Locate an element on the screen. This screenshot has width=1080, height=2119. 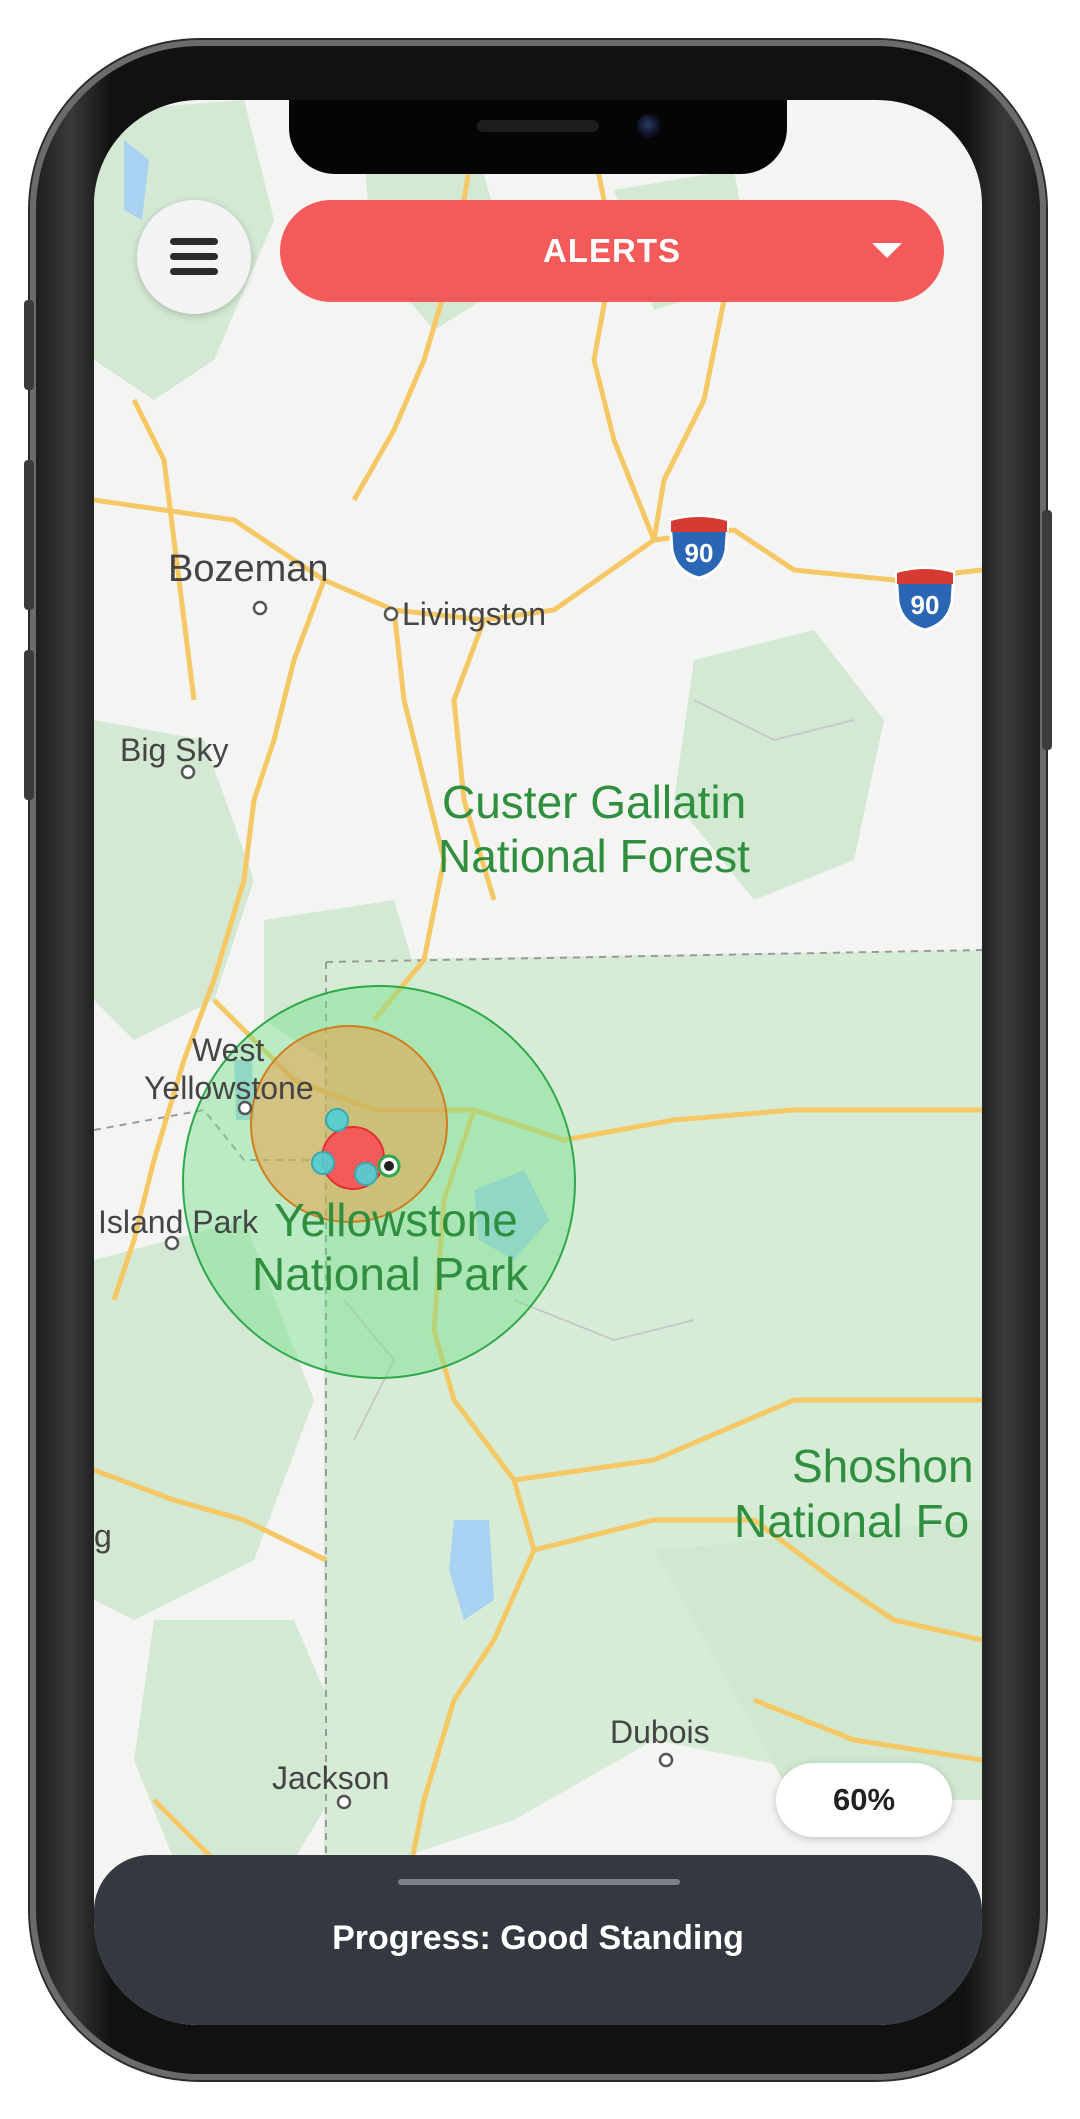
city-dot-bozeman is located at coordinates (260, 608).